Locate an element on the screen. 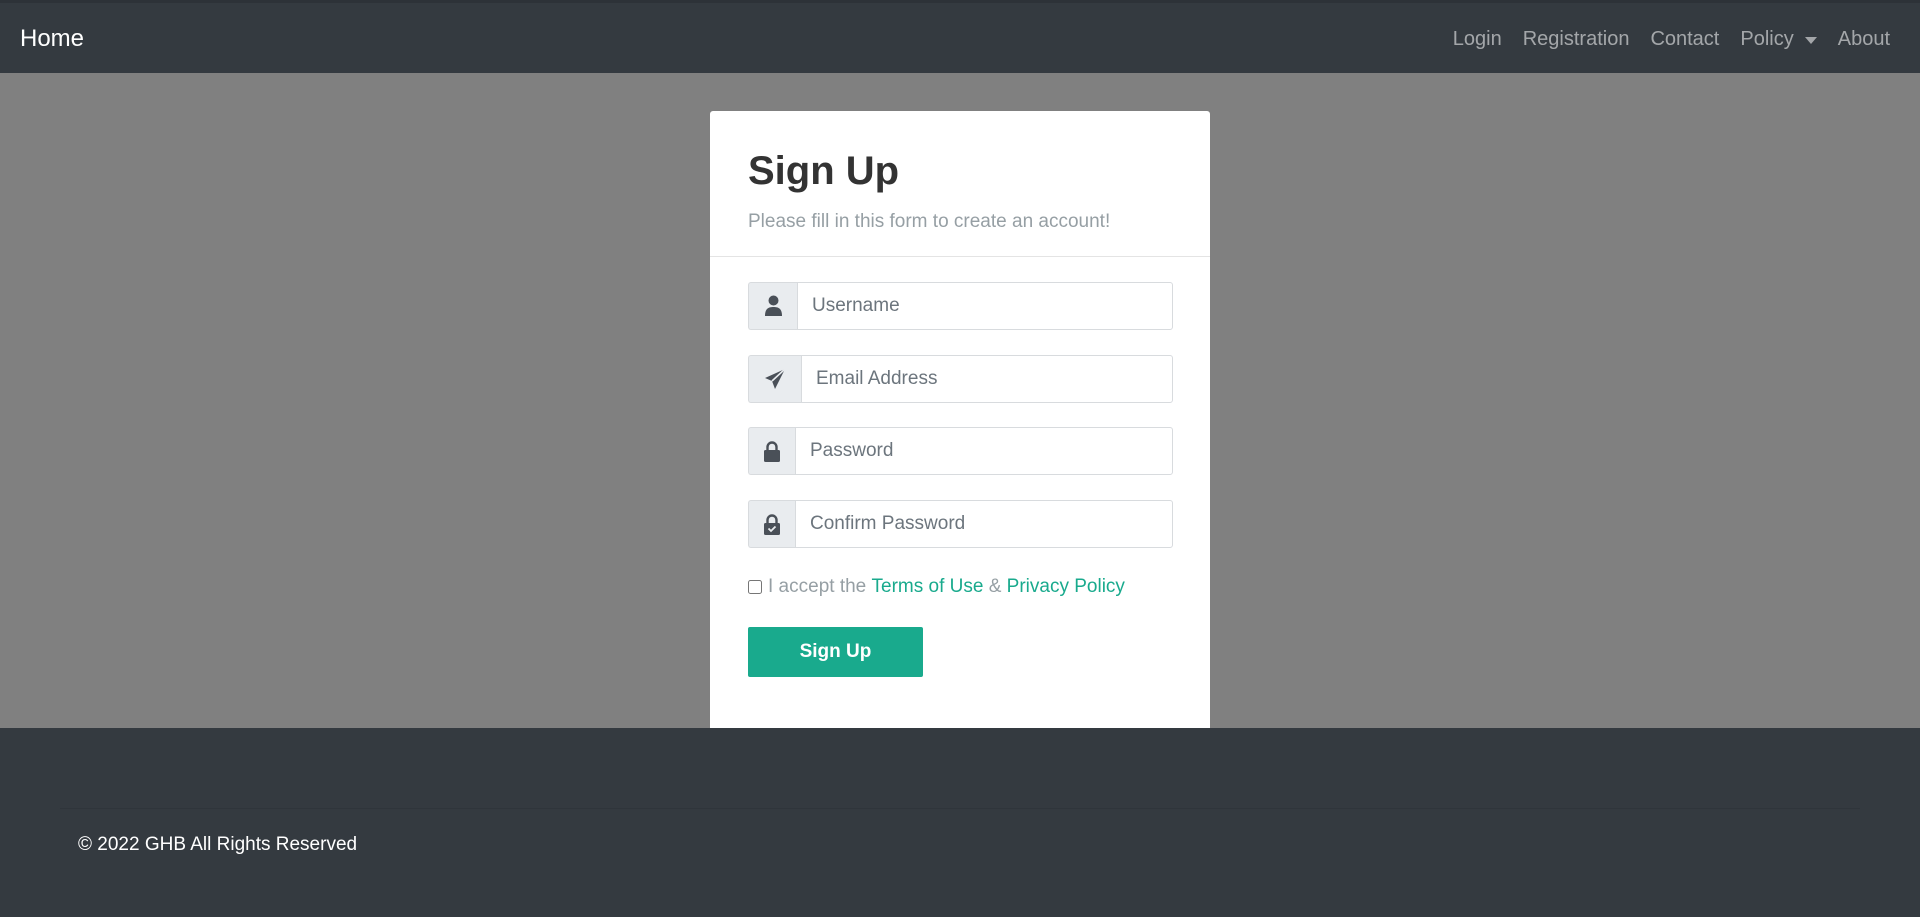  username-group is located at coordinates (960, 306).